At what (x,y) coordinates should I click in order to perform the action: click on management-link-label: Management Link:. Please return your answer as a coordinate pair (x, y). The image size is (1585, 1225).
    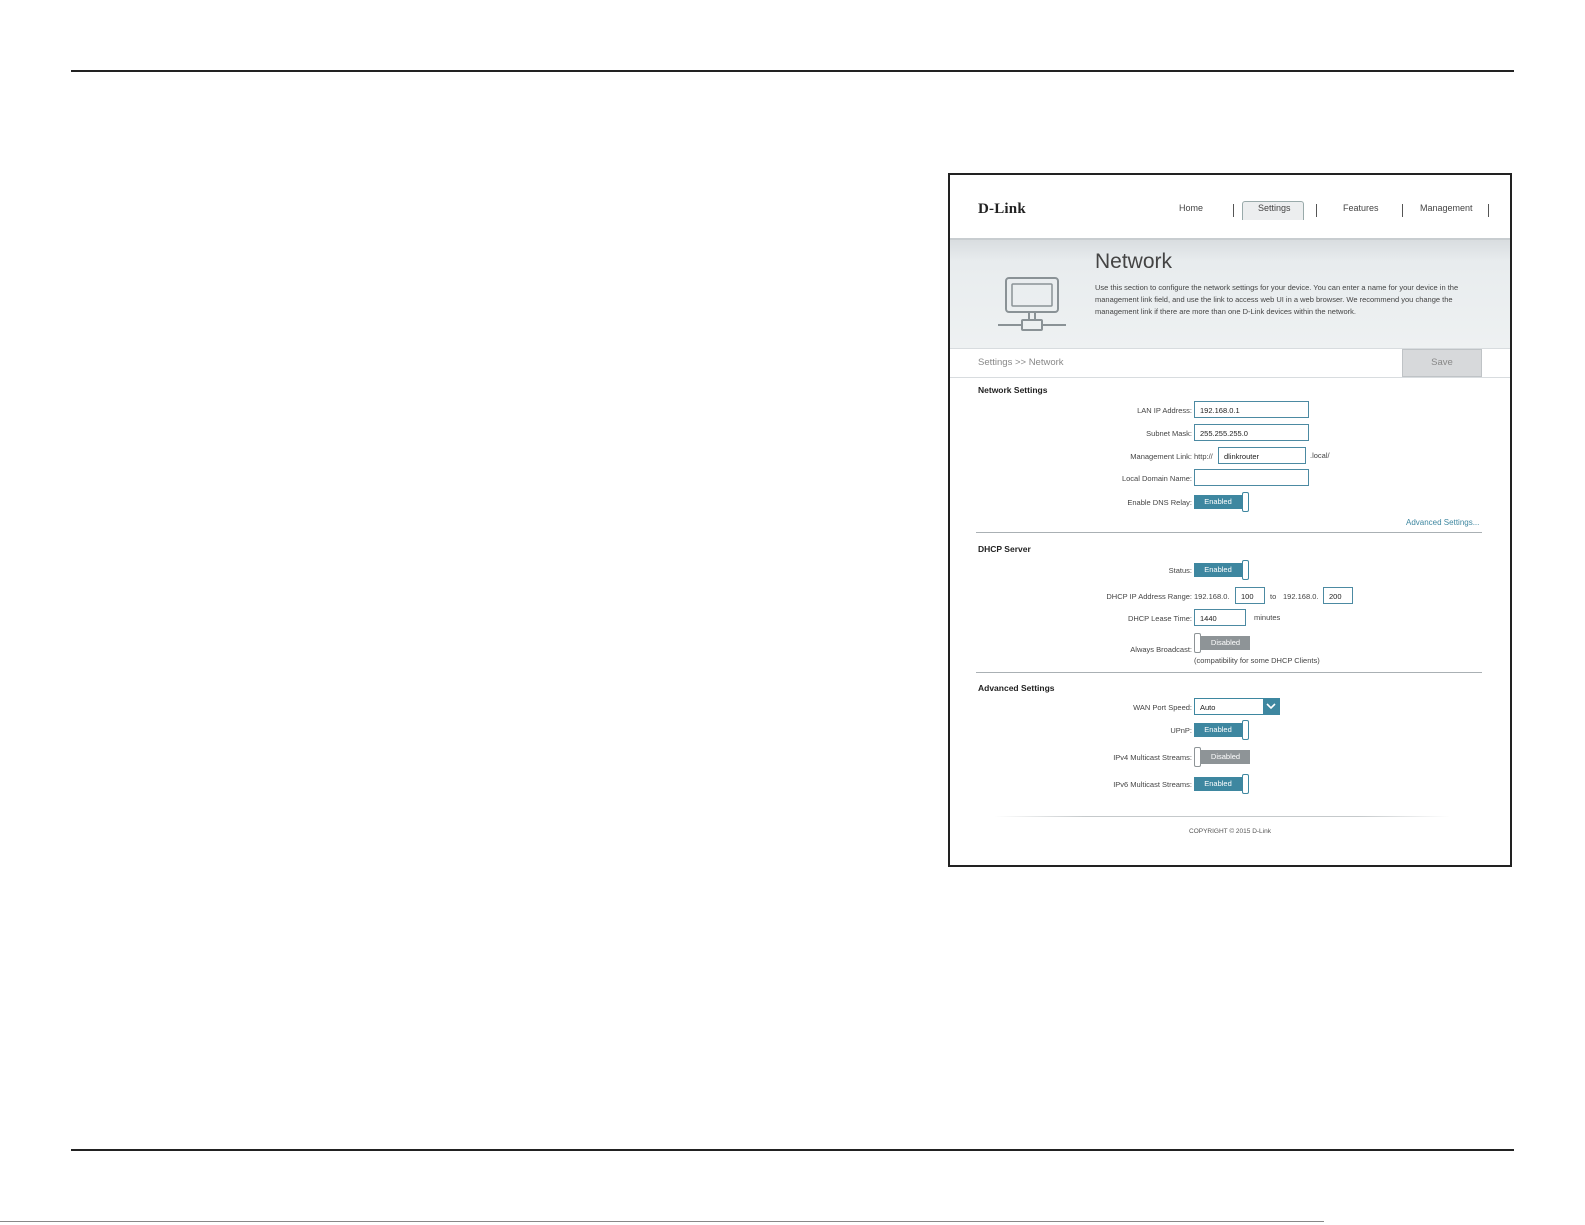
    Looking at the image, I should click on (1161, 456).